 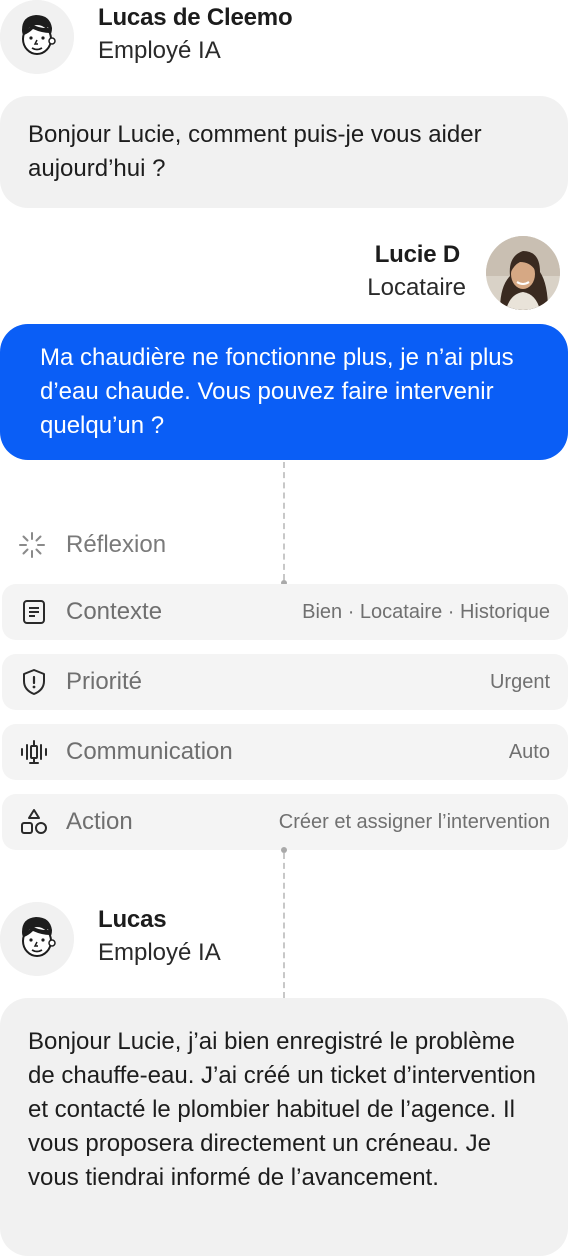 I want to click on agent-name: Lucas de Cleemo, so click(x=195, y=17).